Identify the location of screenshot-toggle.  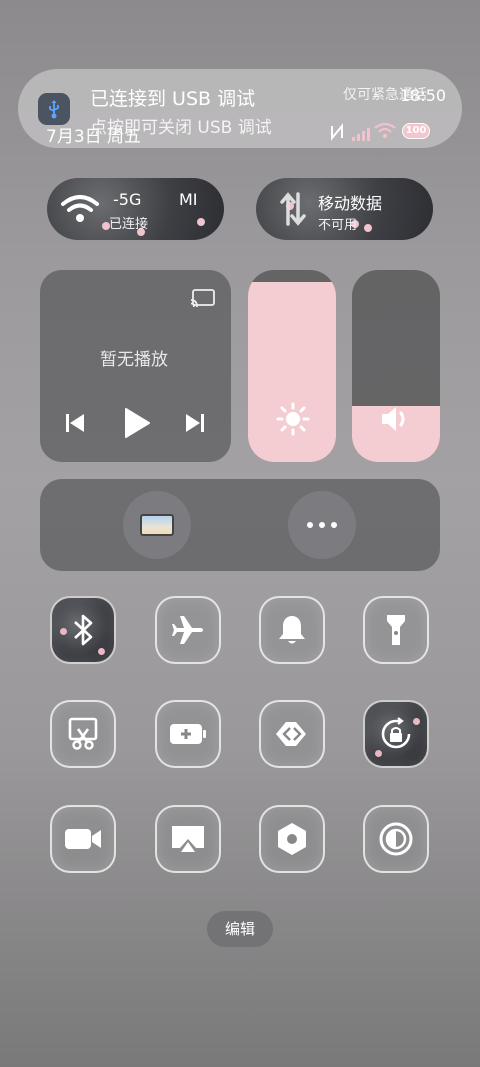
(83, 734).